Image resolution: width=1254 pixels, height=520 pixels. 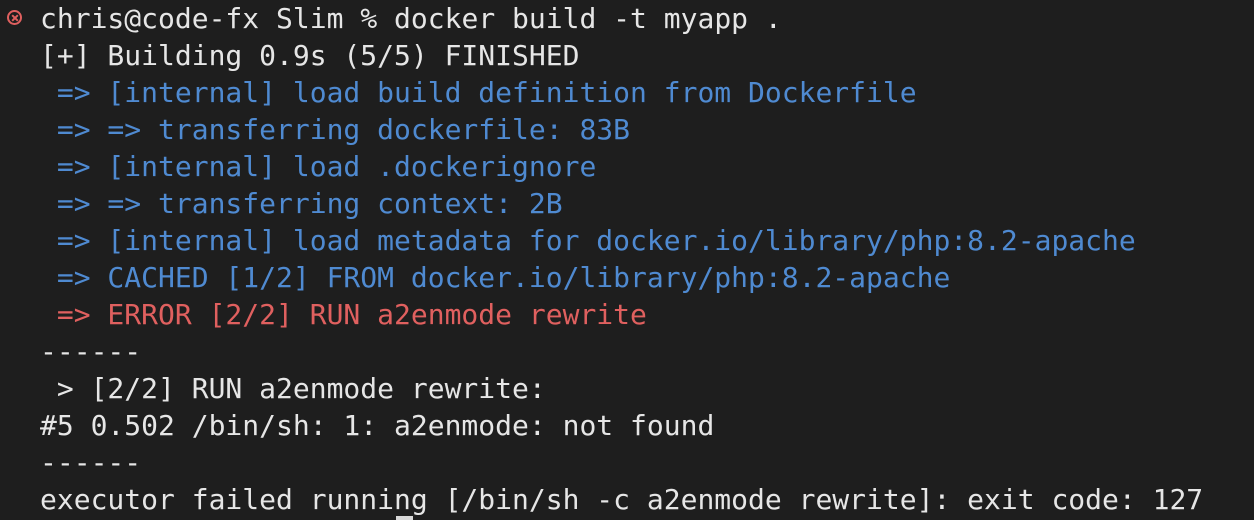 What do you see at coordinates (150, 18) in the screenshot?
I see `prompt-user-host: chris@code-fx` at bounding box center [150, 18].